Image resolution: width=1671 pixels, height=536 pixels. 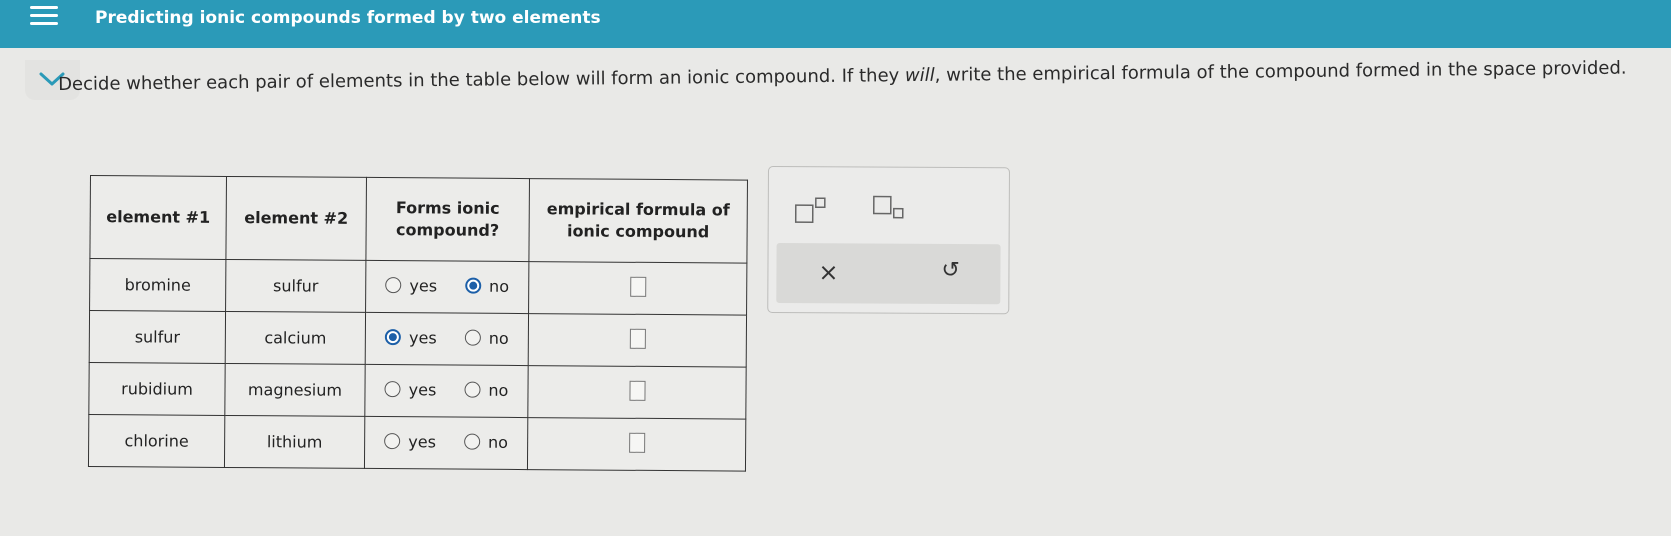 What do you see at coordinates (295, 338) in the screenshot?
I see `element2-cell: calcium` at bounding box center [295, 338].